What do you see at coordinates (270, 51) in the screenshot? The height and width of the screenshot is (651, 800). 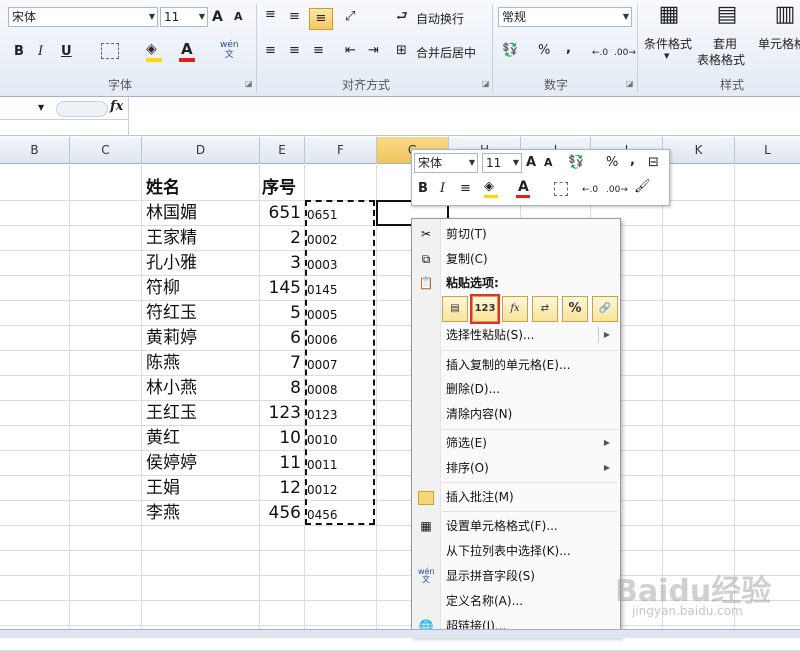 I see `align-left-icon: ≡` at bounding box center [270, 51].